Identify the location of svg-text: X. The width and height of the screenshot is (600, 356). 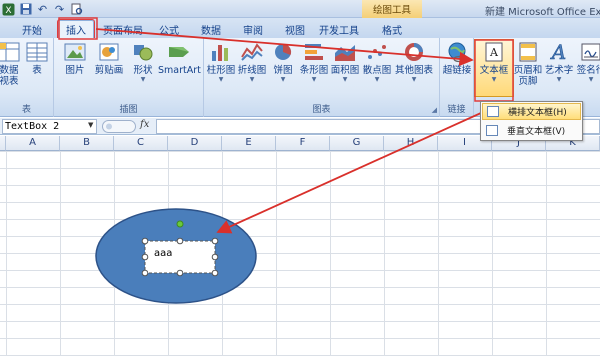
(8, 11).